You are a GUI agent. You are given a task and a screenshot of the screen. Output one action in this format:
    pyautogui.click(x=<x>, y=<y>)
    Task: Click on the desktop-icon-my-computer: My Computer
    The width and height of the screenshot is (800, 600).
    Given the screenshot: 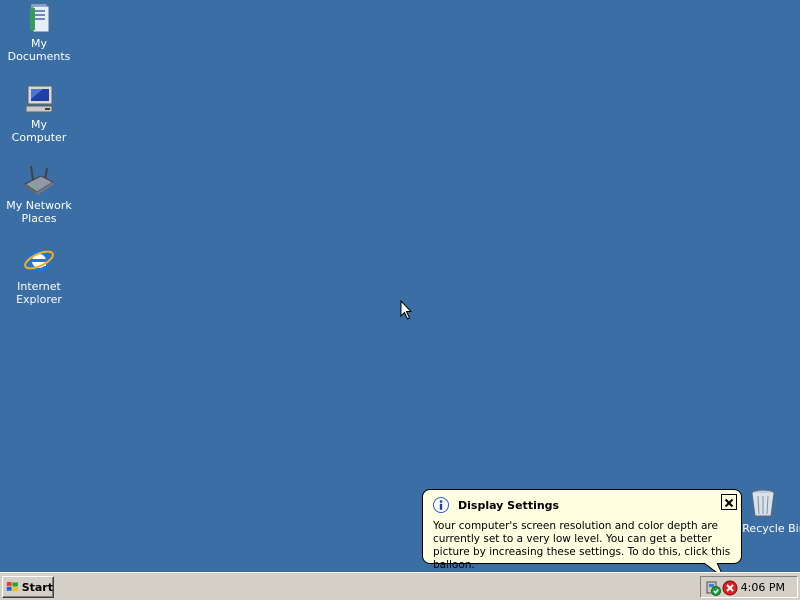 What is the action you would take?
    pyautogui.click(x=39, y=113)
    